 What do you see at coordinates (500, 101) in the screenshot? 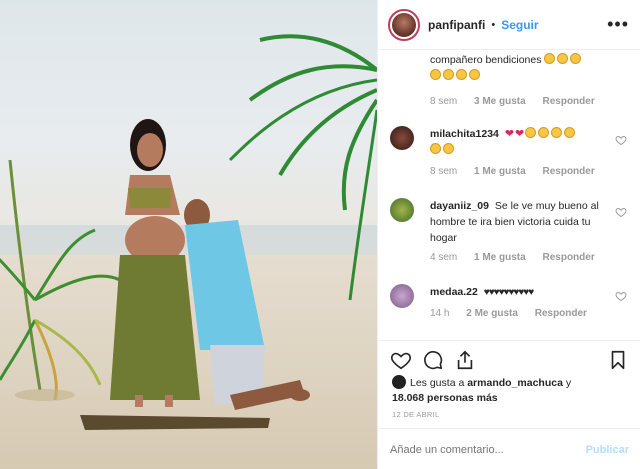
I see `comment-likes: 3 Me gusta` at bounding box center [500, 101].